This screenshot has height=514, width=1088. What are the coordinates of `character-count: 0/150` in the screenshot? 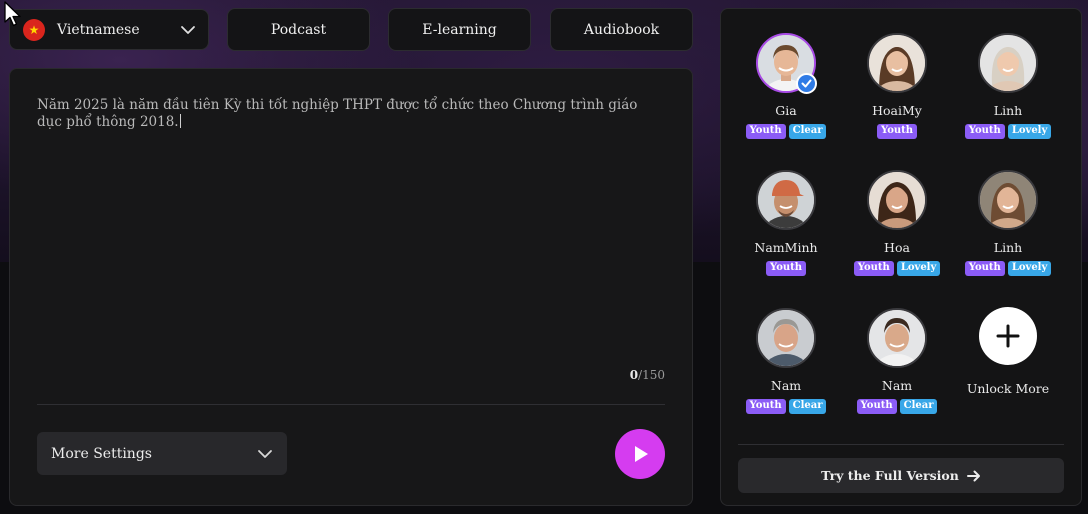 It's located at (647, 375).